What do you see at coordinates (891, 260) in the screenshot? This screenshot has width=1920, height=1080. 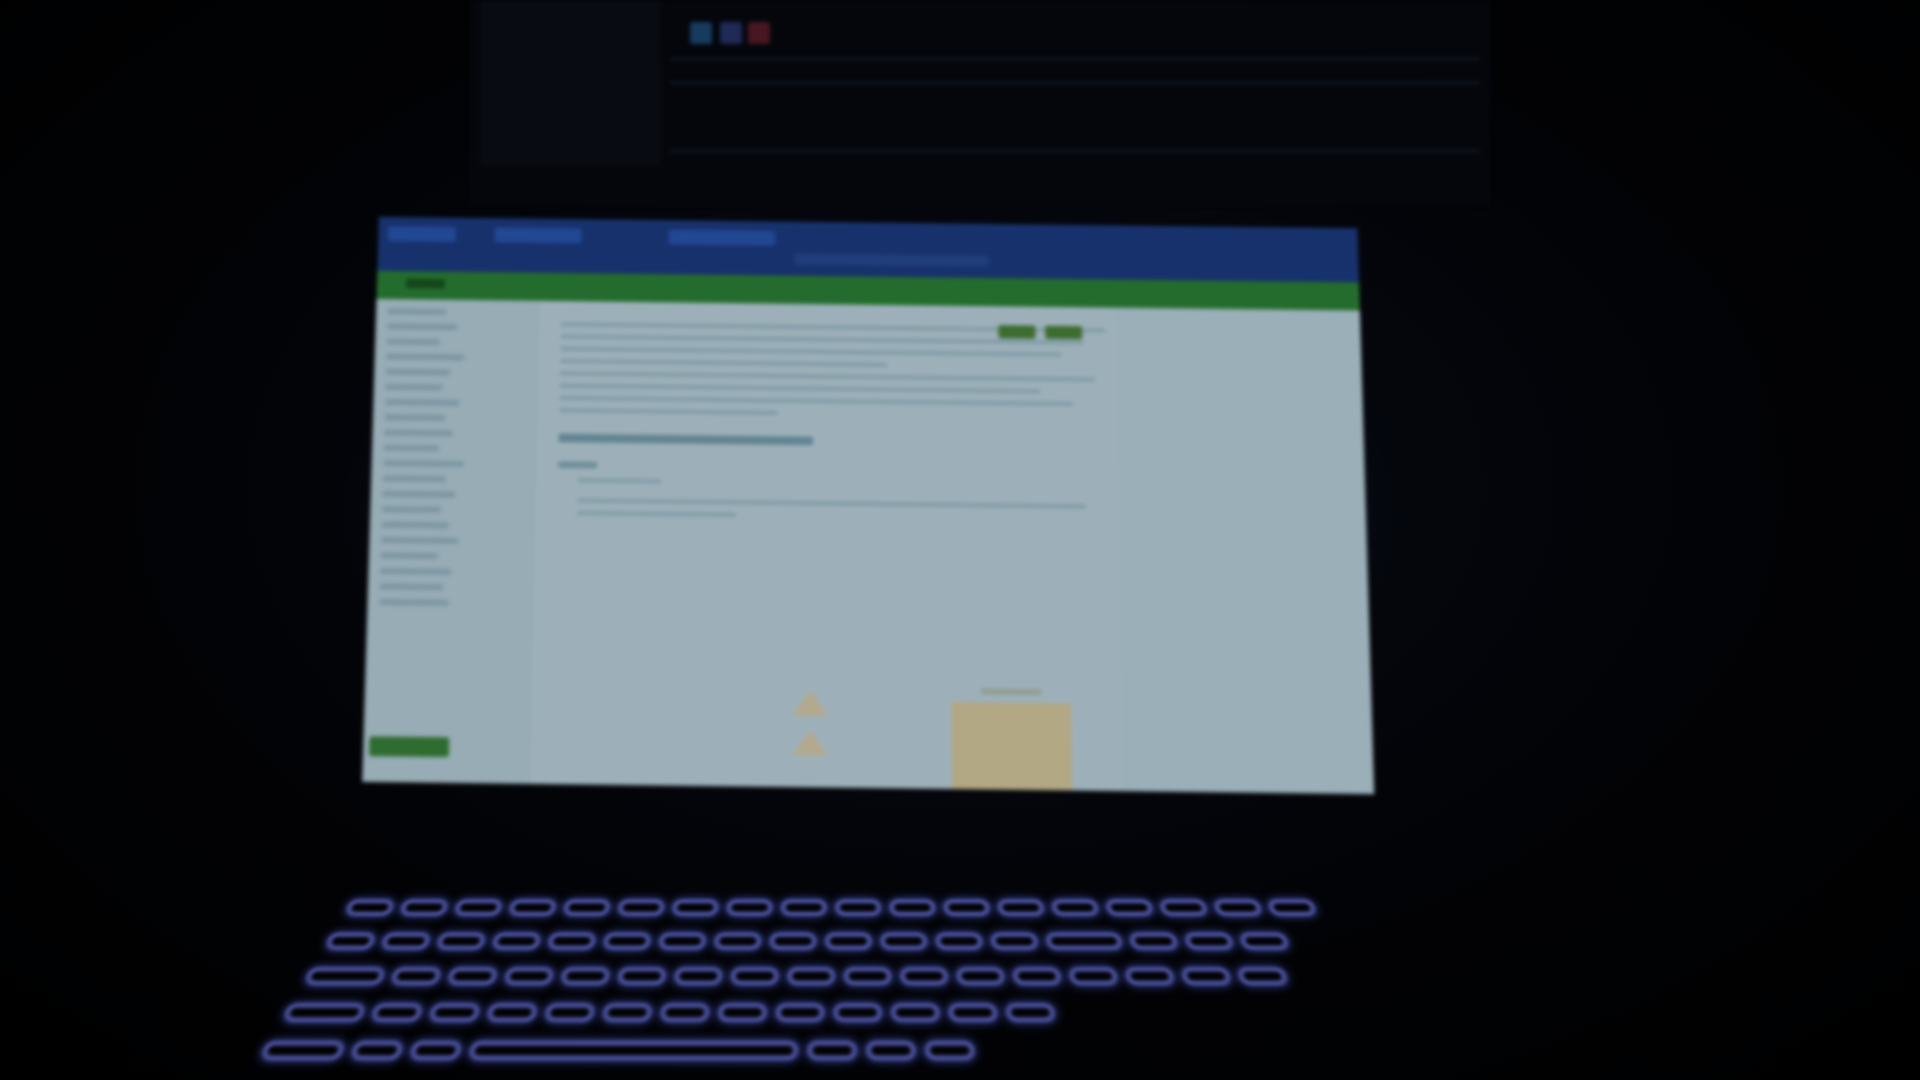 I see `address-bar` at bounding box center [891, 260].